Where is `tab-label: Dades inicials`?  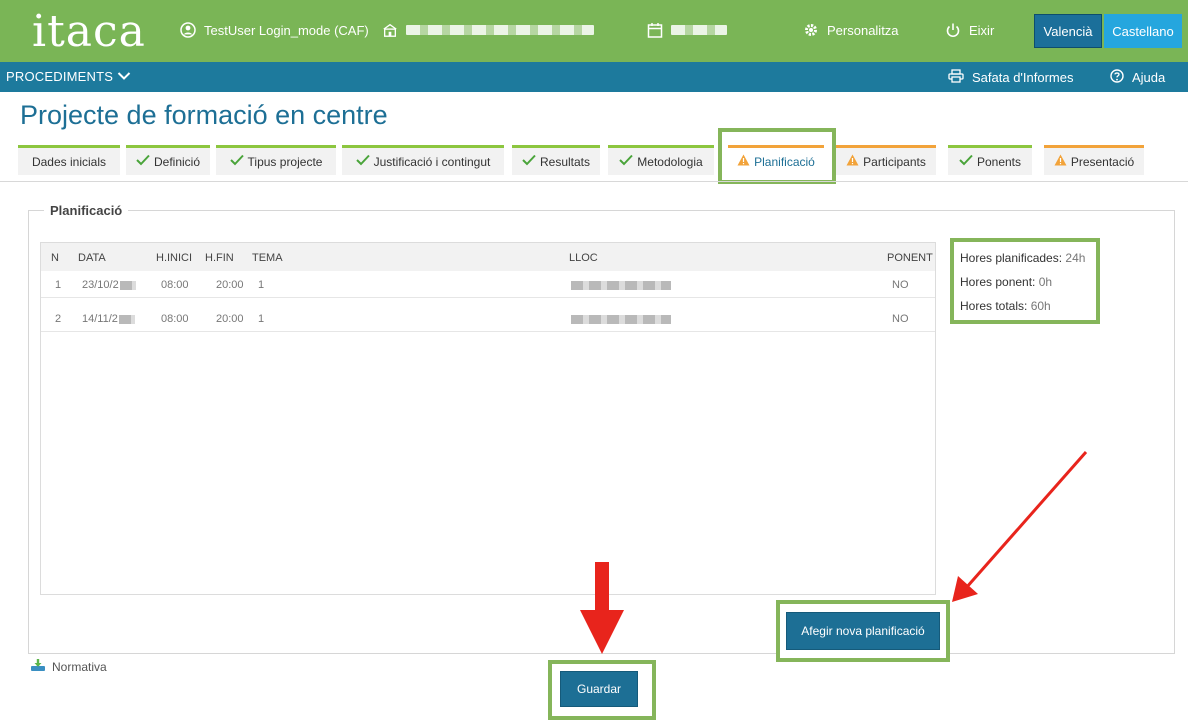 tab-label: Dades inicials is located at coordinates (69, 161).